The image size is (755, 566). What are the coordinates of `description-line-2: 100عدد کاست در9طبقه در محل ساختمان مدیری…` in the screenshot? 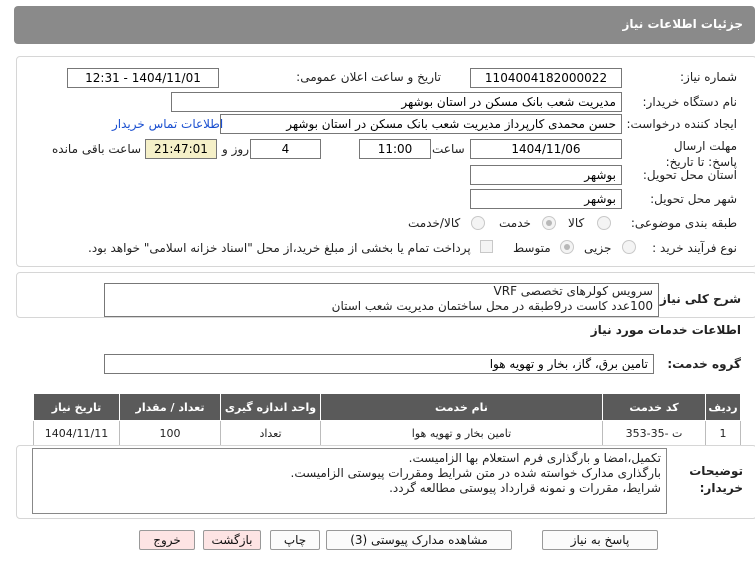 It's located at (492, 306).